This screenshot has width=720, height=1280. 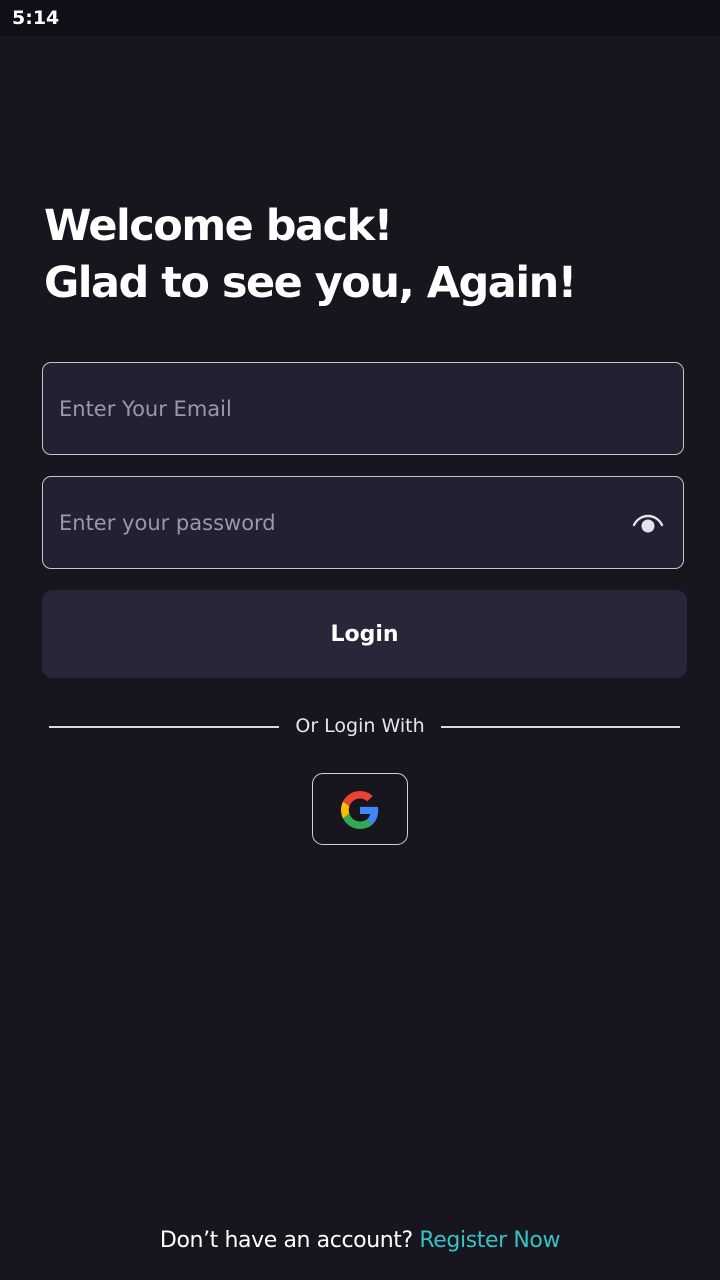 What do you see at coordinates (310, 283) in the screenshot?
I see `glad-line: Glad to see you, Again!` at bounding box center [310, 283].